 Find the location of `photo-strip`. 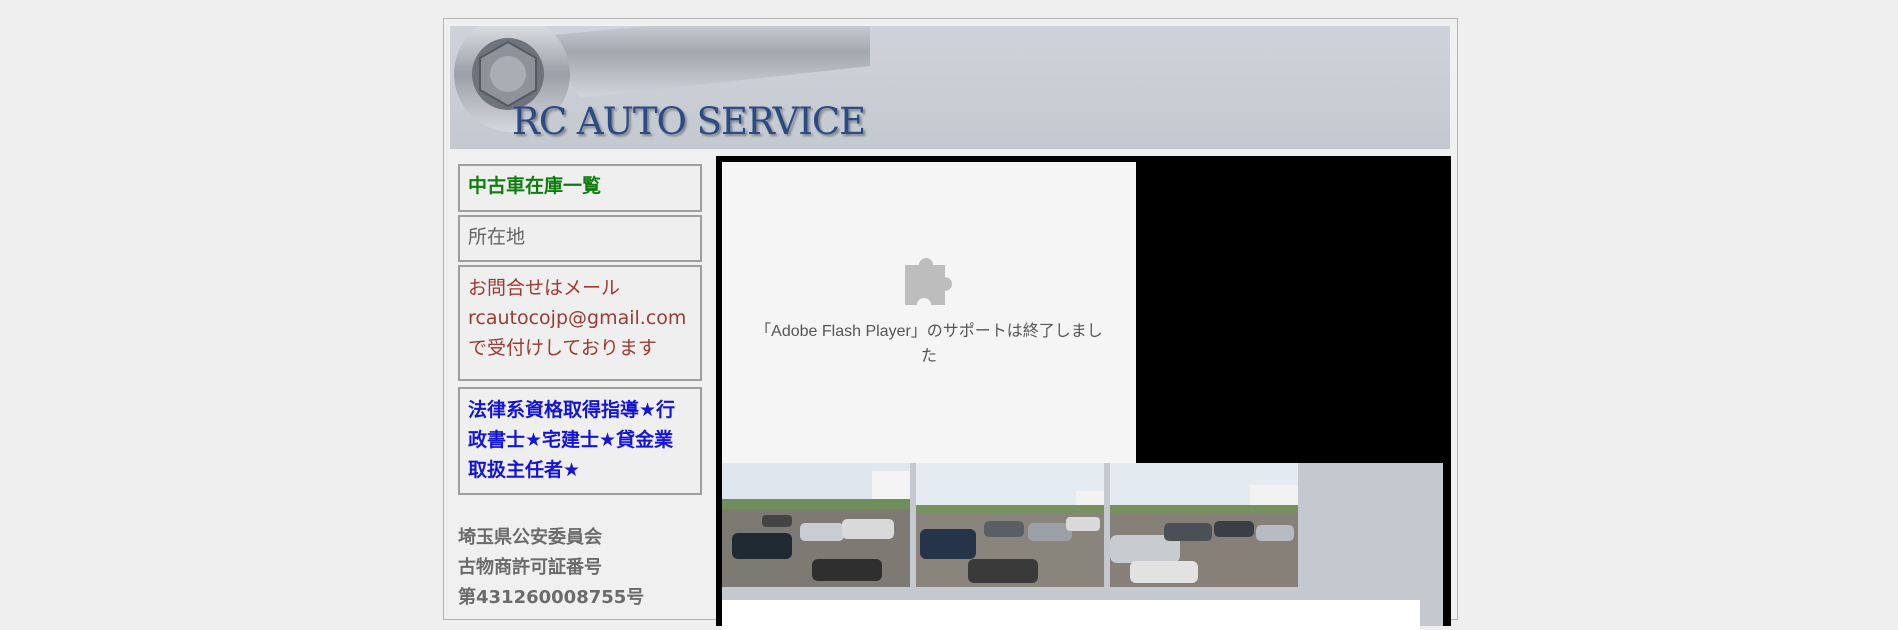

photo-strip is located at coordinates (1082, 546).